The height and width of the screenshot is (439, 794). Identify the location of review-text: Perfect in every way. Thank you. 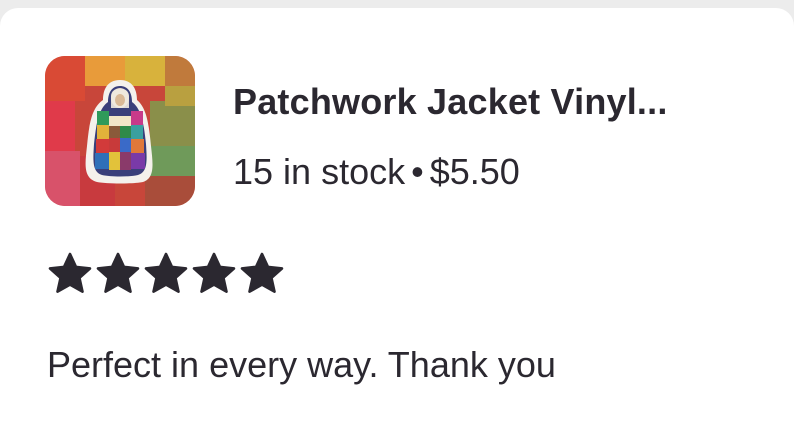
(301, 364).